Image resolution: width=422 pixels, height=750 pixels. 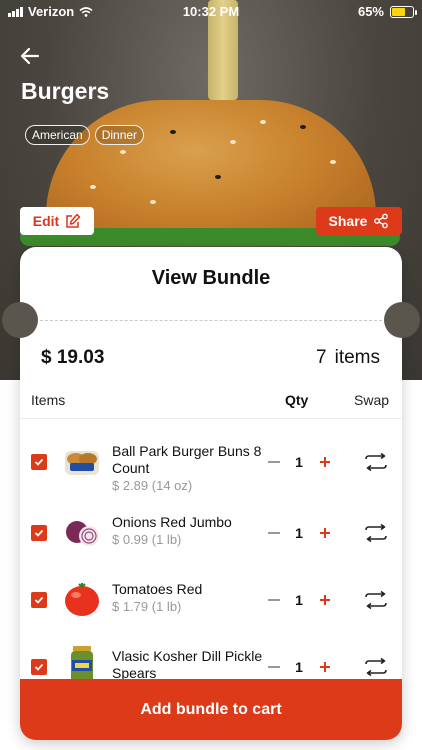 What do you see at coordinates (403, 11) in the screenshot?
I see `battery-icon` at bounding box center [403, 11].